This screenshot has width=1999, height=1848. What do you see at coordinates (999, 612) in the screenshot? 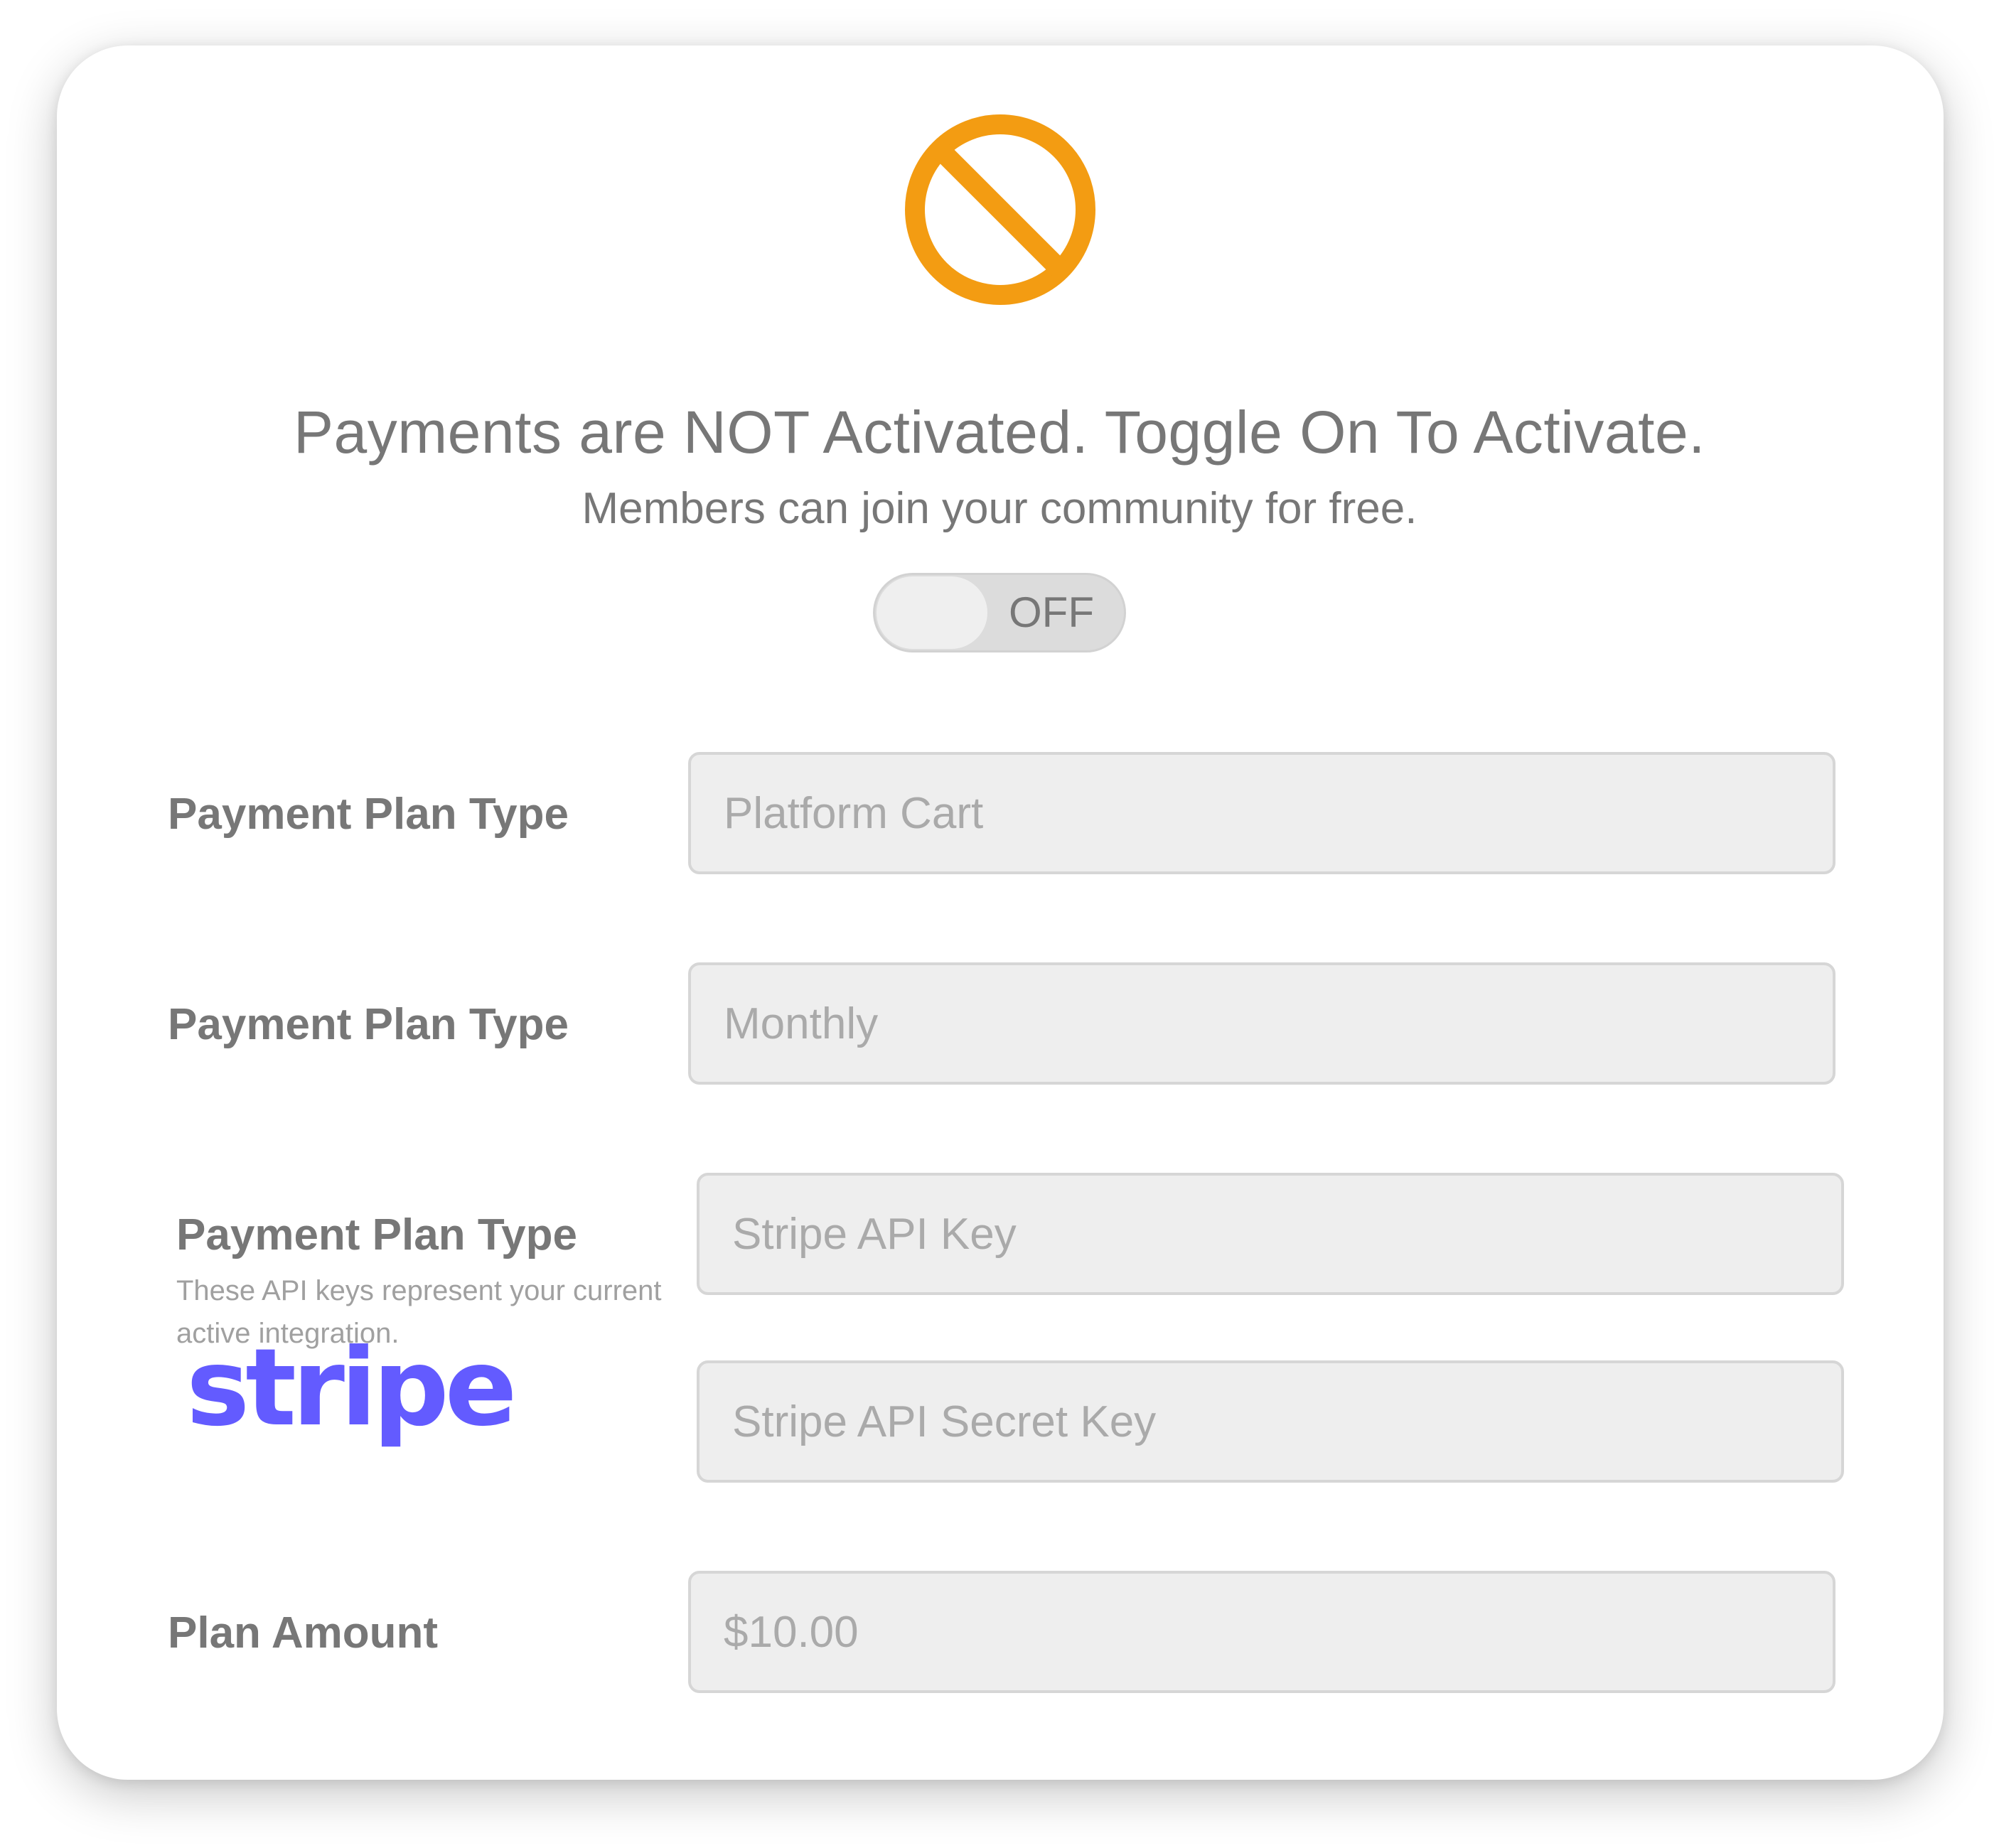
I see `payments-toggle: OFF` at bounding box center [999, 612].